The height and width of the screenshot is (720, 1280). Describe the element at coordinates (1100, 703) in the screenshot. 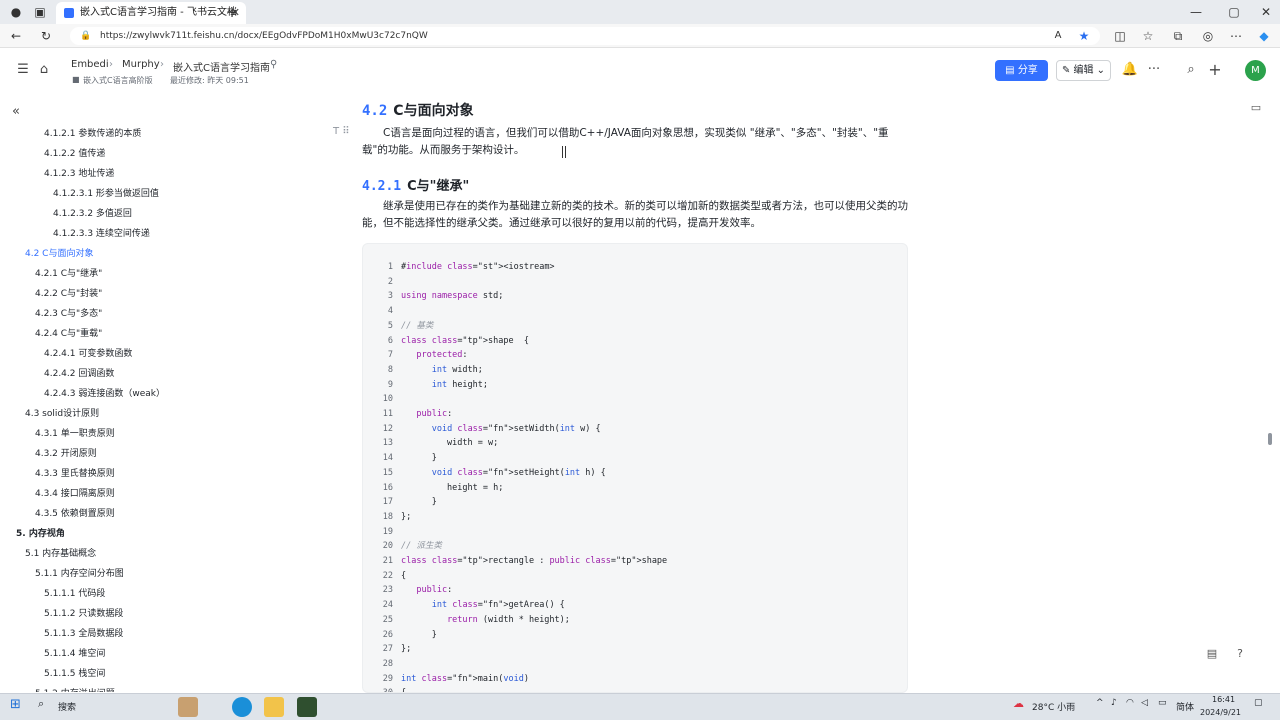

I see `show-hidden-icons-icon: ^` at that location.